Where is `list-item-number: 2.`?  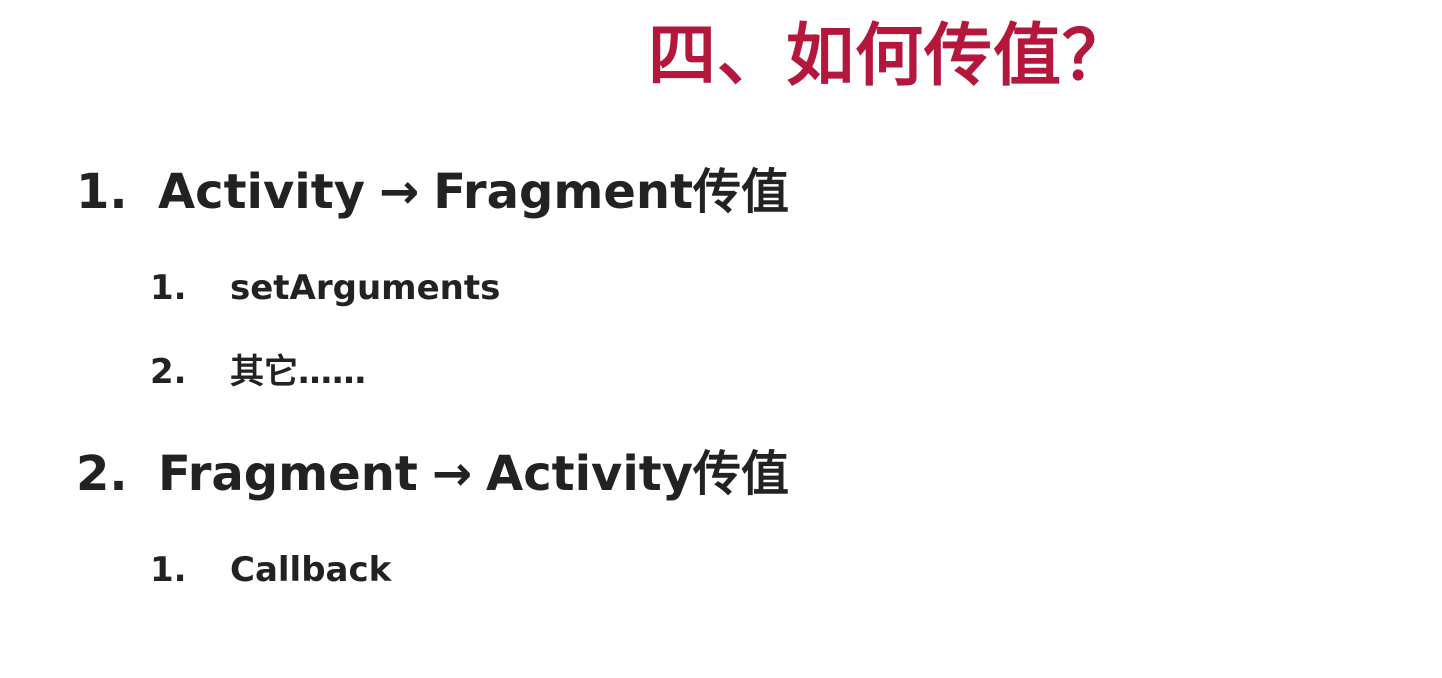 list-item-number: 2. is located at coordinates (168, 372).